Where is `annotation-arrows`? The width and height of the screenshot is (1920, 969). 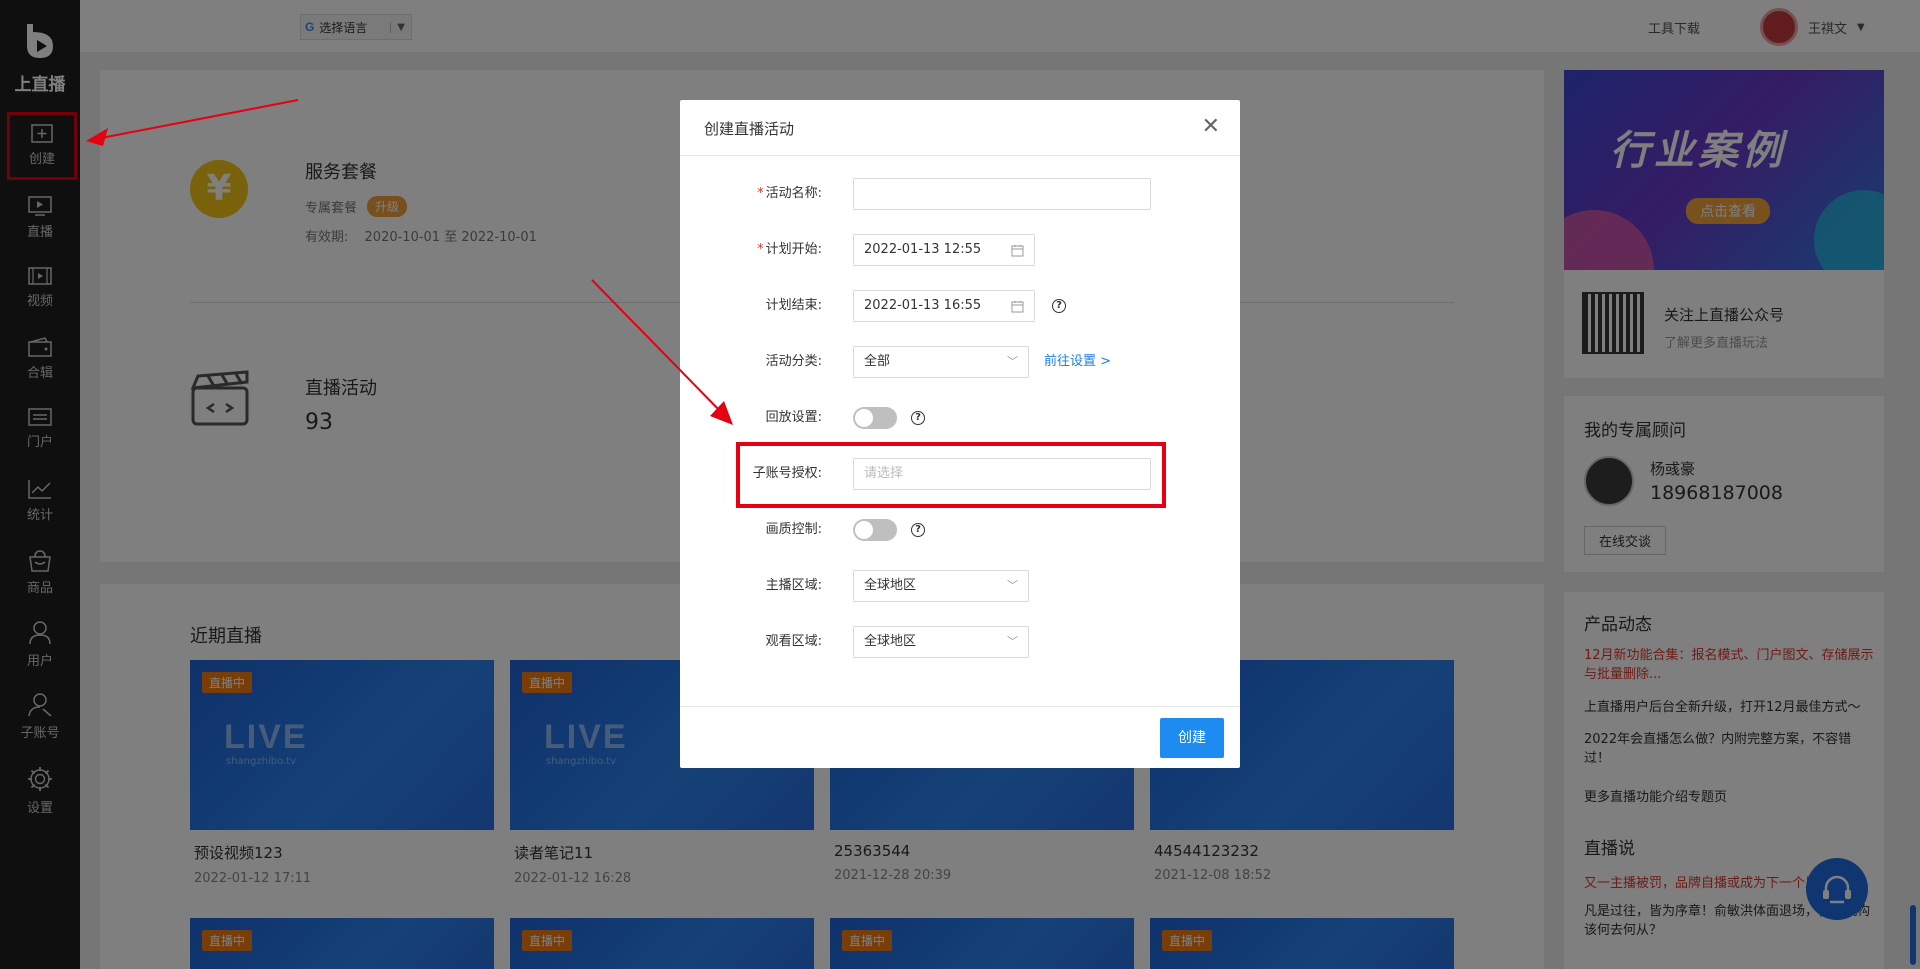
annotation-arrows is located at coordinates (409, 262).